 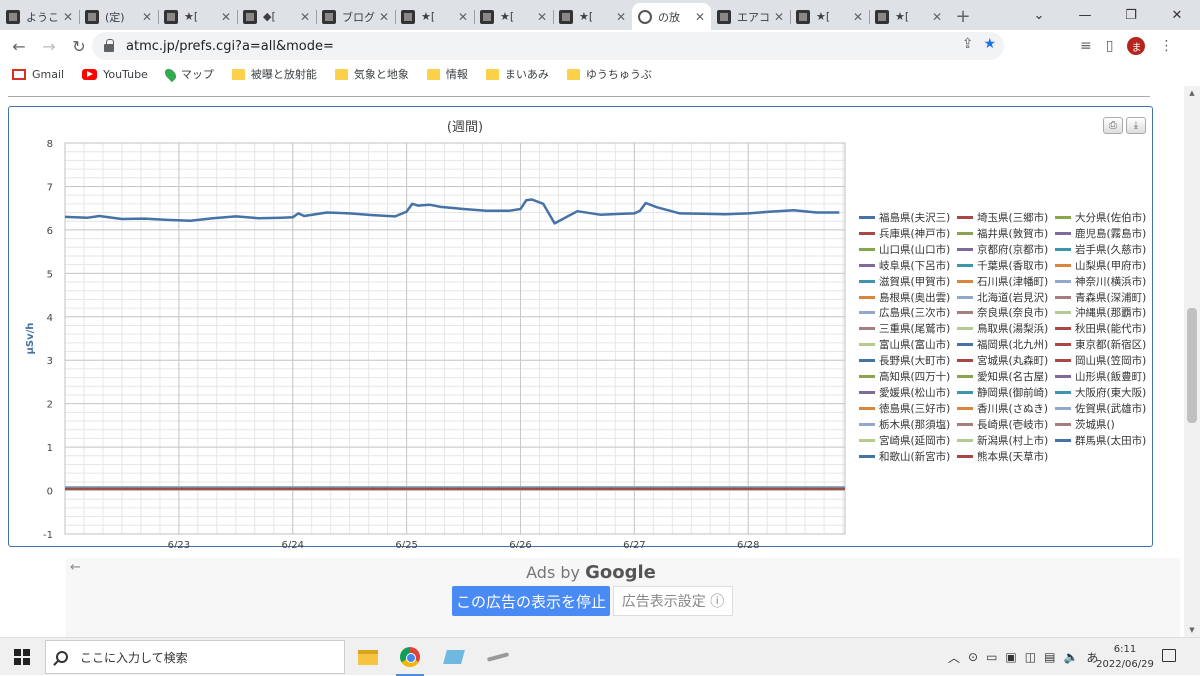 I want to click on legend-item: 宮城県(丸森町), so click(x=1002, y=360).